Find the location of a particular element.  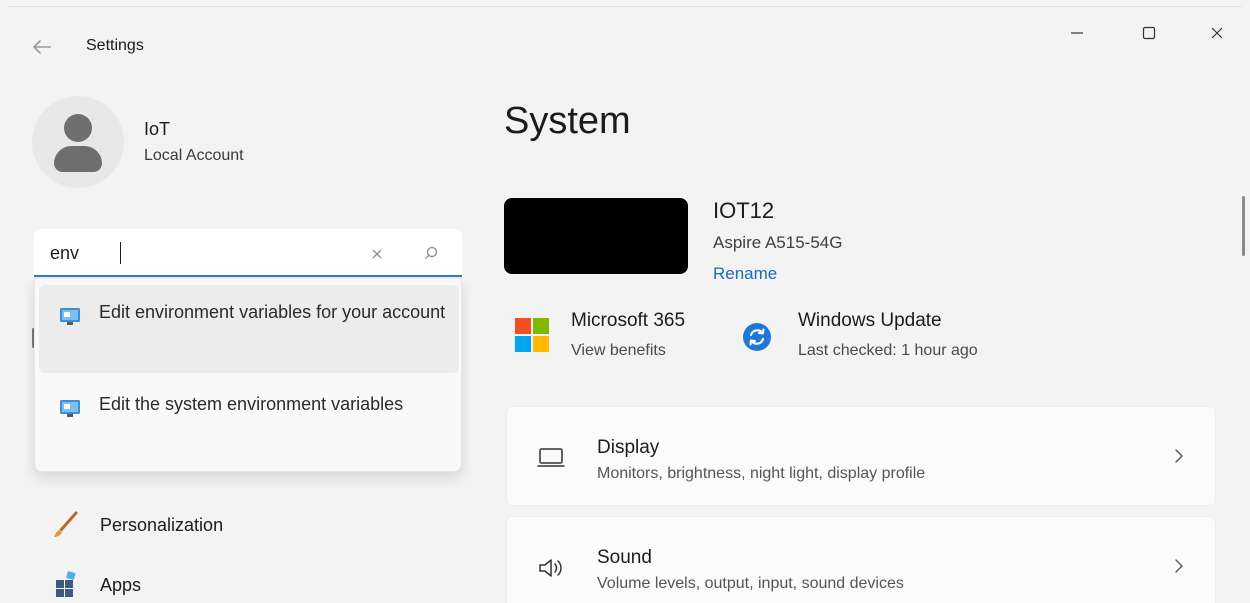

app-title: Settings is located at coordinates (115, 45).